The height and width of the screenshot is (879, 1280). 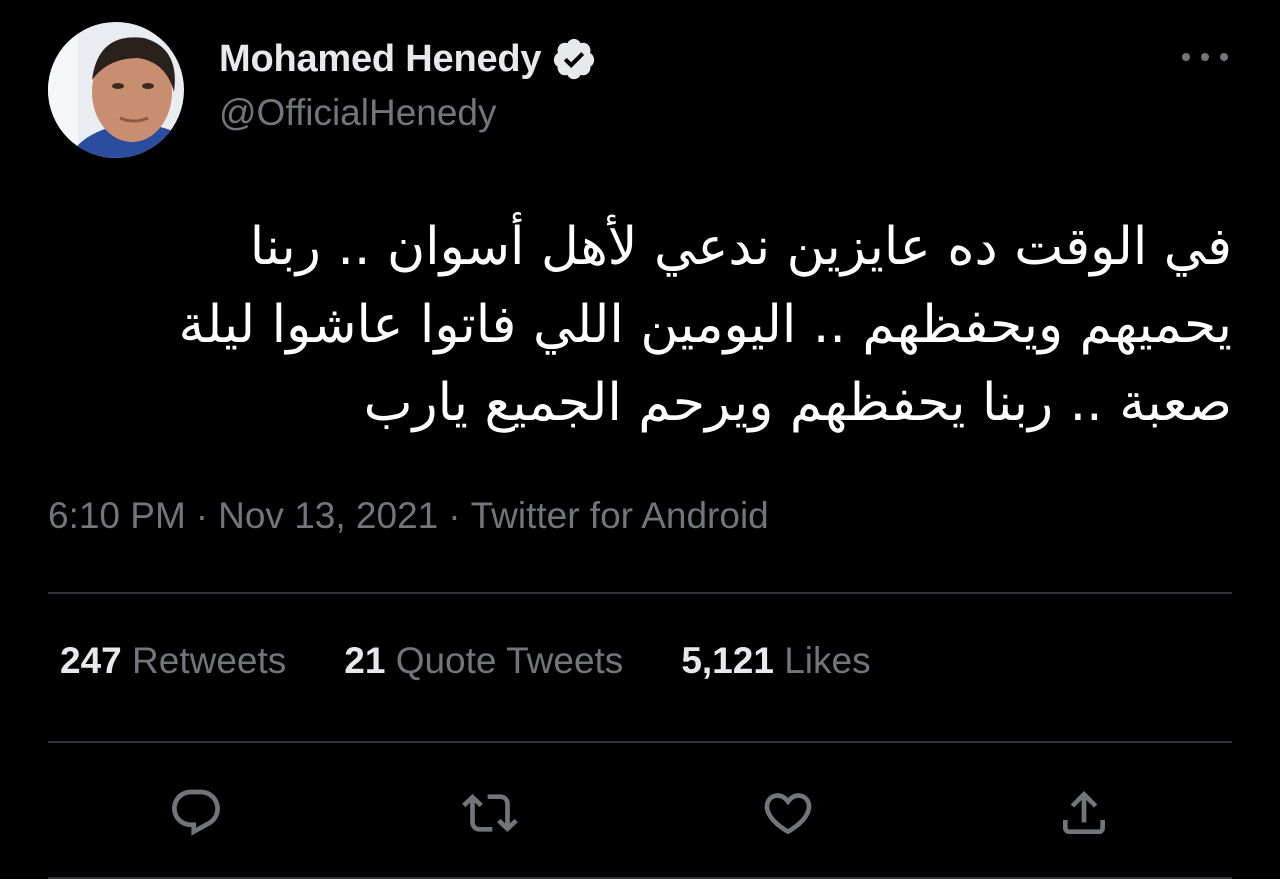 I want to click on retweets-count: 247, so click(x=91, y=660).